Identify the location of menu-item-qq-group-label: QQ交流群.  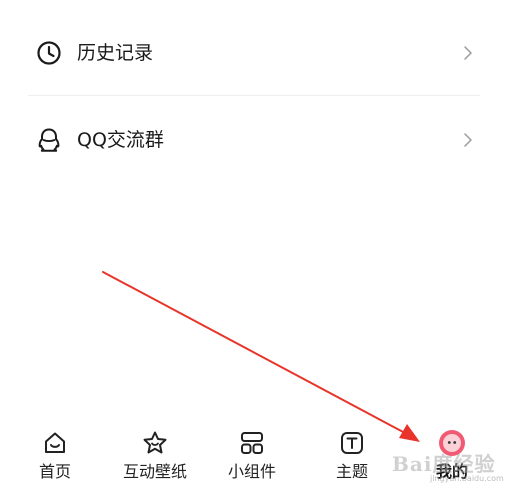
(120, 140).